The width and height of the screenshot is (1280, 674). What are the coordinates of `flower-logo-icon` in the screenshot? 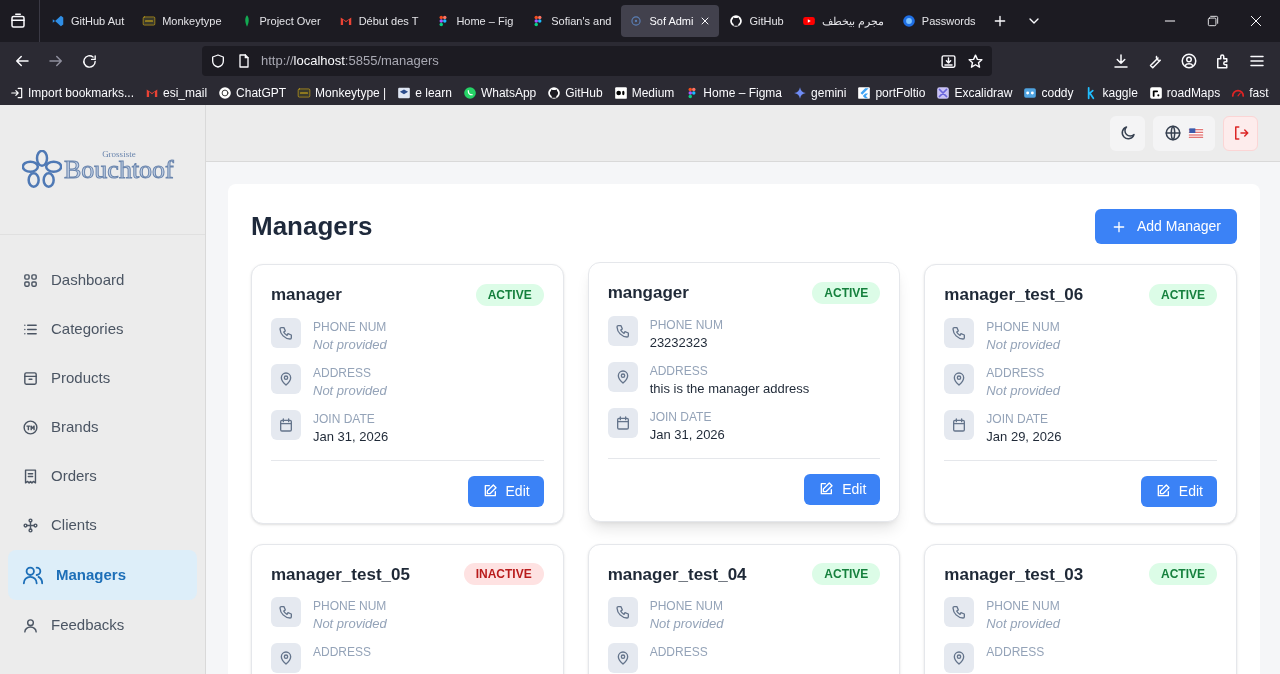 It's located at (42, 169).